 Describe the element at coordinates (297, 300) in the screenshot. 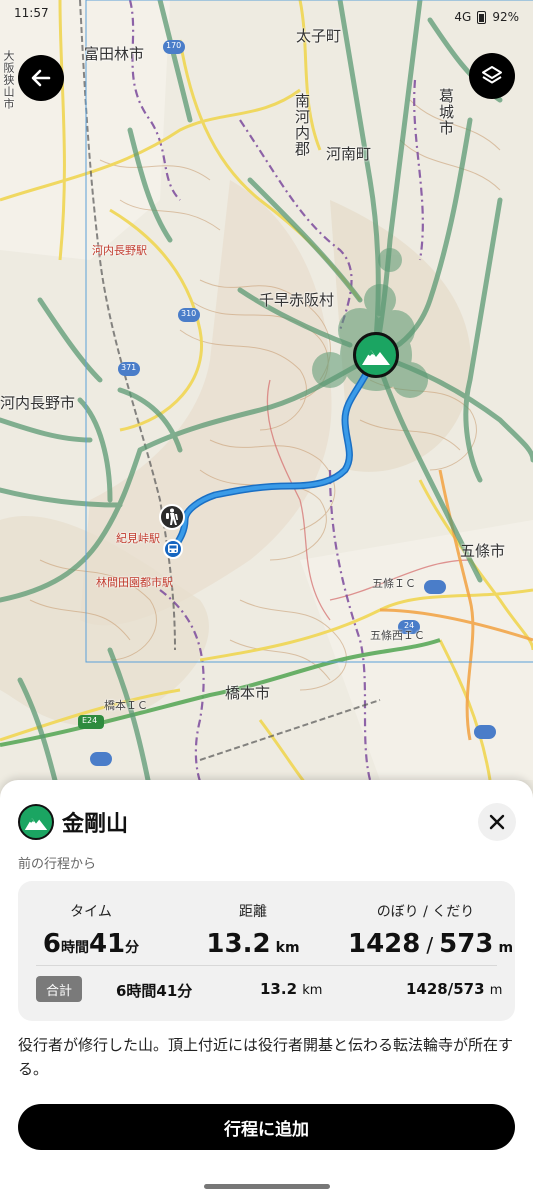

I see `map-label-chihayaakasaka: 千早赤阪村` at that location.